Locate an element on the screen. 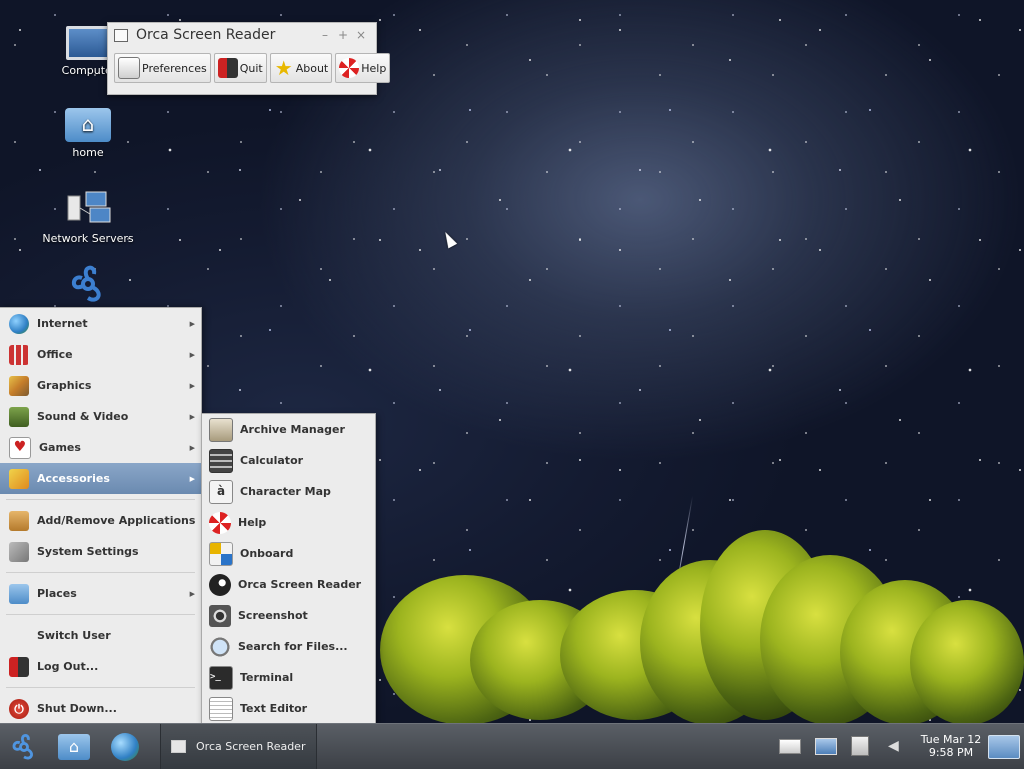 This screenshot has height=769, width=1024. help-button: Help is located at coordinates (363, 68).